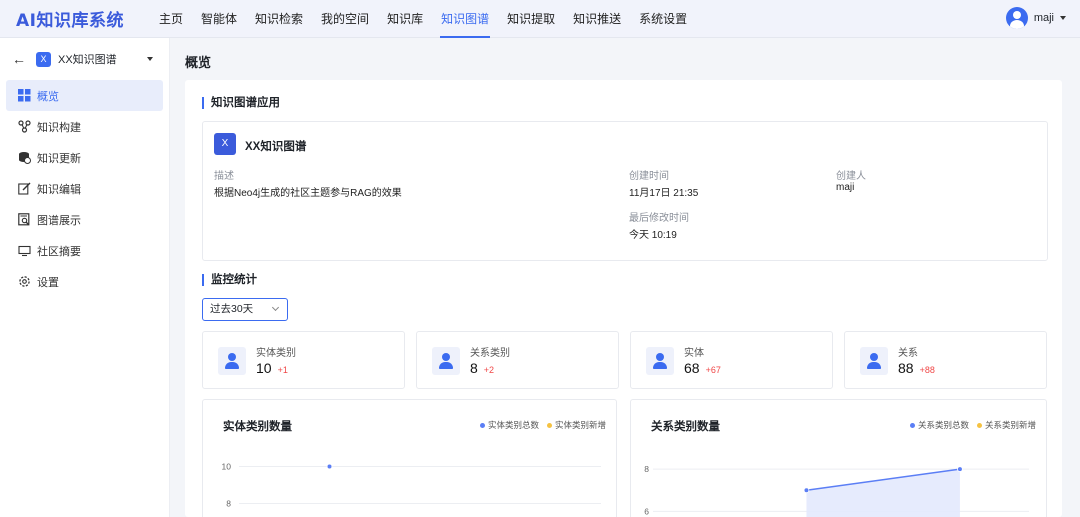  I want to click on stat-label: 关系类别, so click(490, 353).